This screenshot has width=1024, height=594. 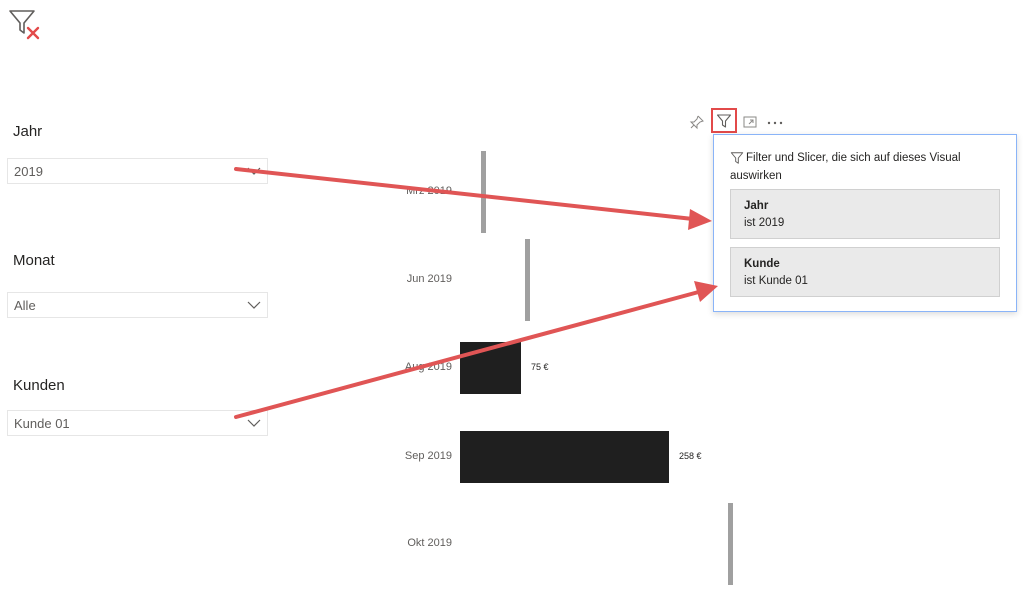 I want to click on category-label: Aug 2019, so click(x=428, y=367).